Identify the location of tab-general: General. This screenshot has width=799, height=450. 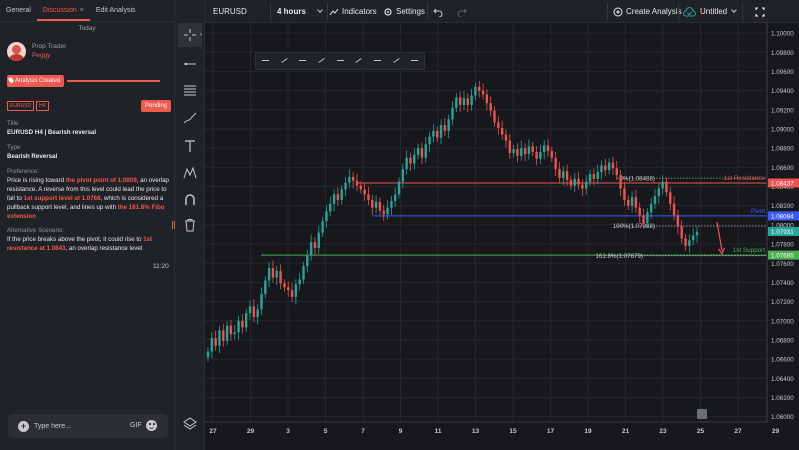
(18, 10).